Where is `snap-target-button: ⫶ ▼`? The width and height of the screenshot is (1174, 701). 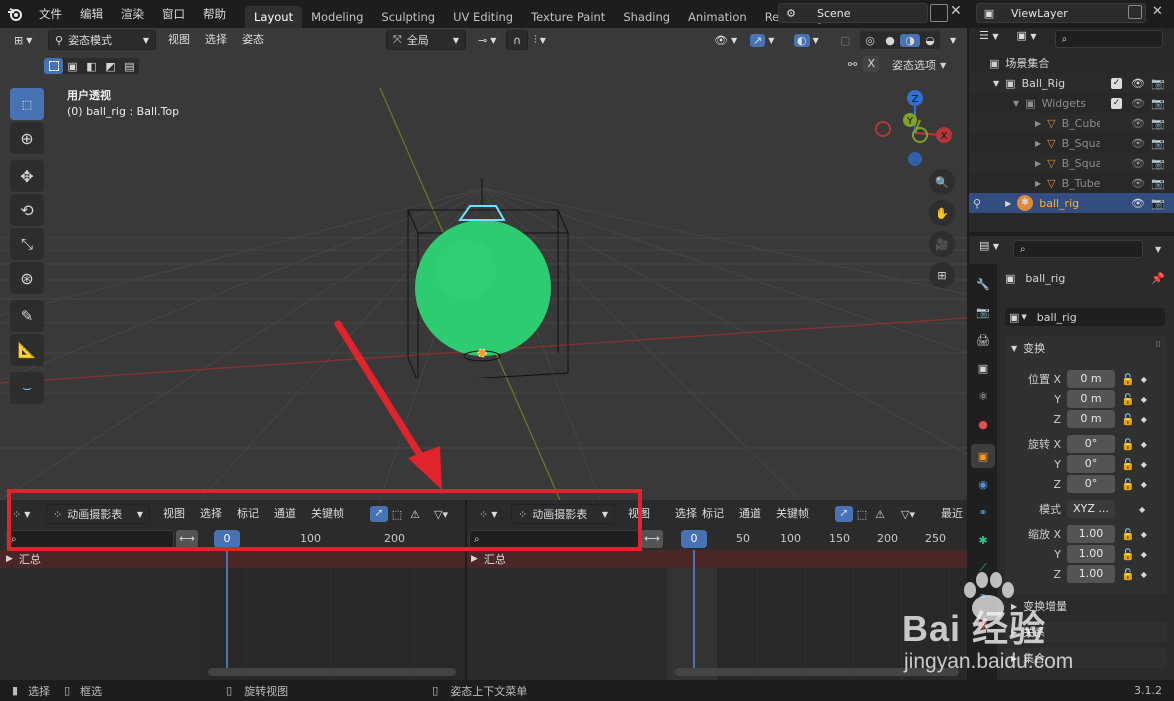 snap-target-button: ⫶ ▼ is located at coordinates (540, 40).